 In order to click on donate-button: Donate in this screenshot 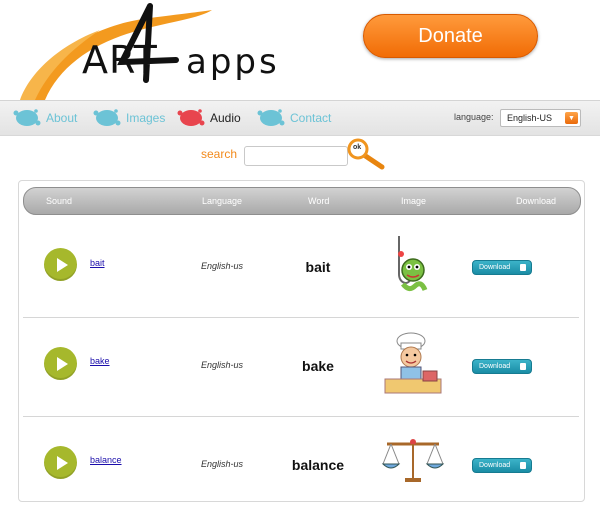, I will do `click(450, 36)`.